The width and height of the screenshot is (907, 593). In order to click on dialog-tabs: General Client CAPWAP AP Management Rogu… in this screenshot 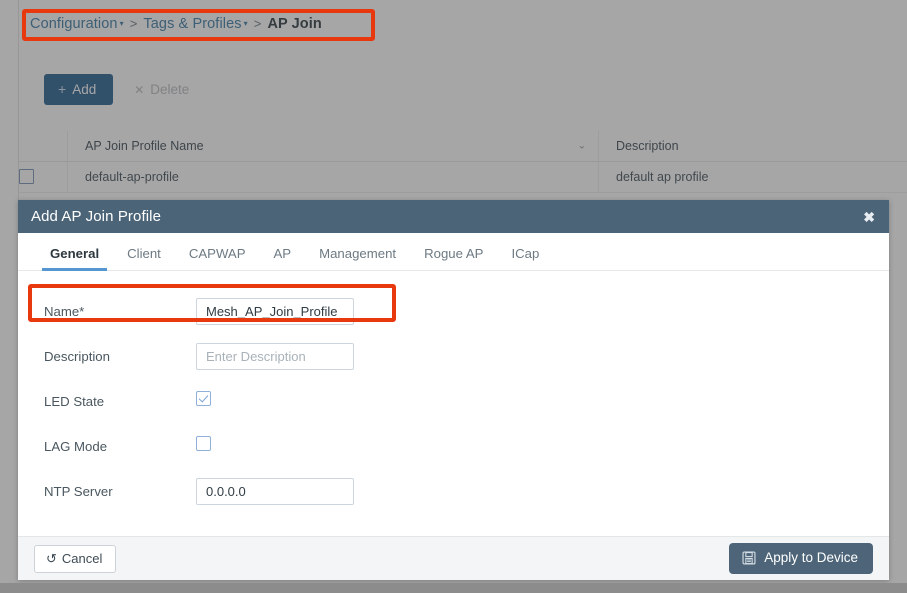, I will do `click(453, 252)`.